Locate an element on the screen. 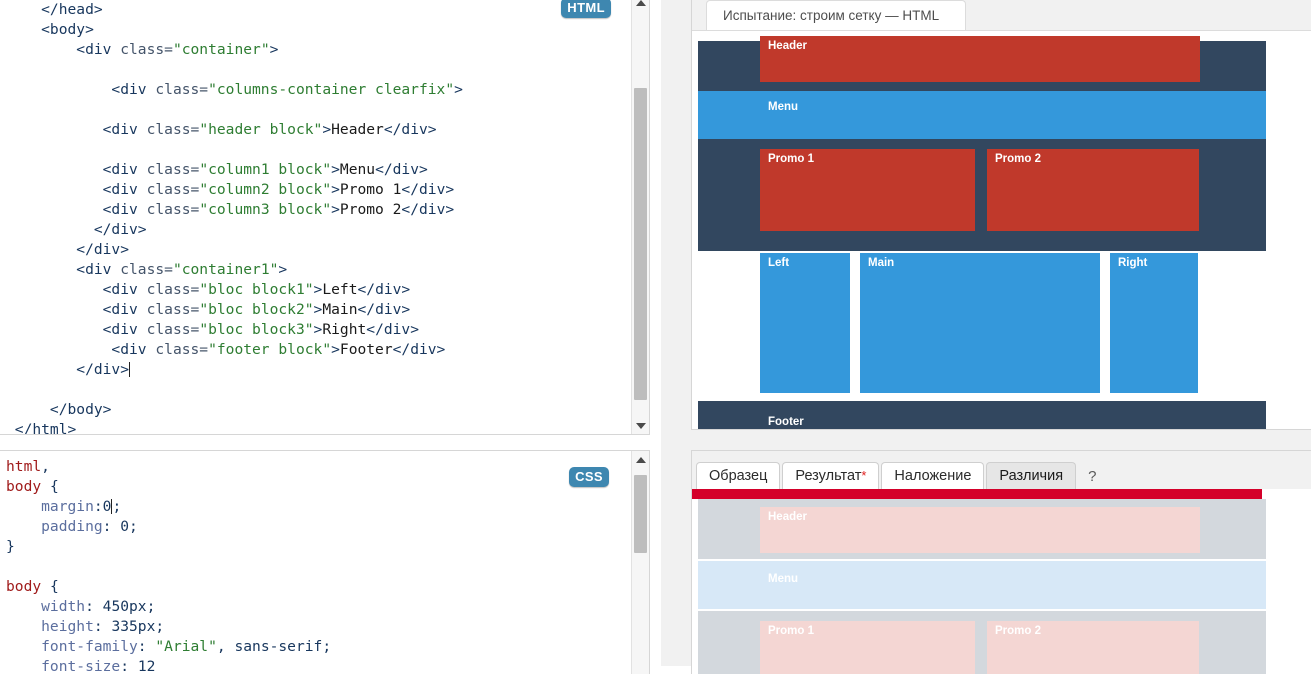 The width and height of the screenshot is (1311, 674). compare-tab-1: Образец is located at coordinates (738, 475).